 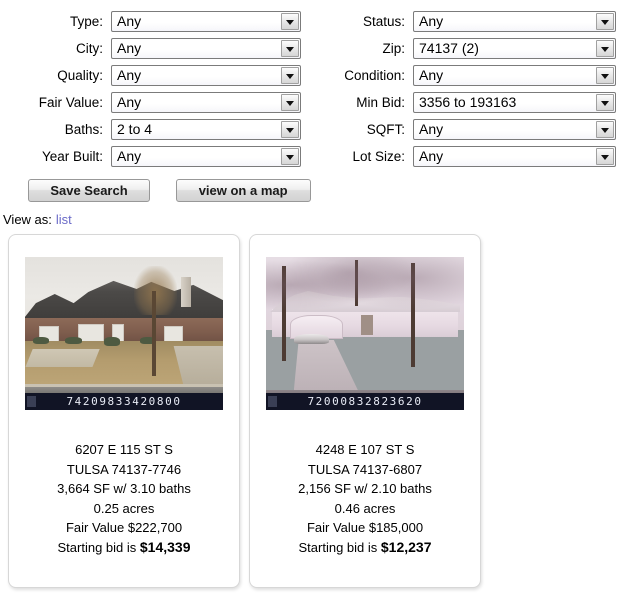 I want to click on sqft-select-value: Any, so click(x=431, y=129).